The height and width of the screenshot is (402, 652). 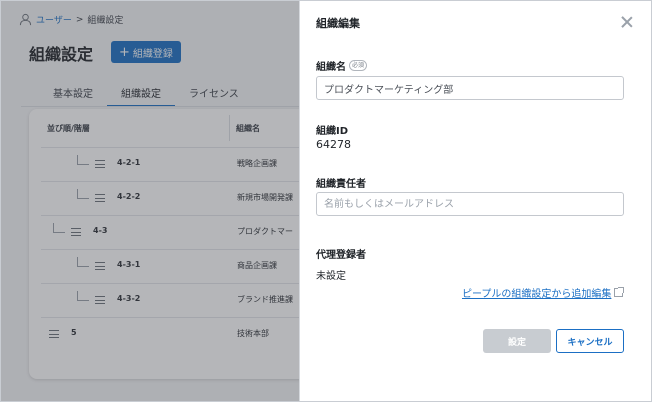 I want to click on org-name-label-text: 組織名, so click(x=331, y=67).